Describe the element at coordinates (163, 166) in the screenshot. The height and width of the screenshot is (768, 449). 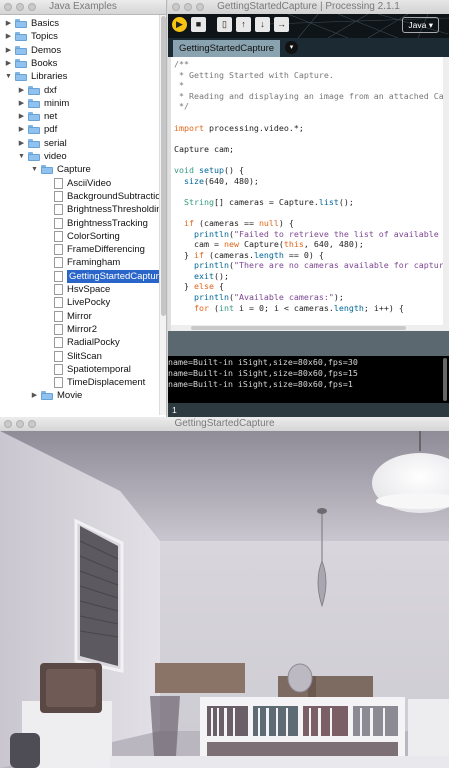
I see `examples-scroll-thumb` at that location.